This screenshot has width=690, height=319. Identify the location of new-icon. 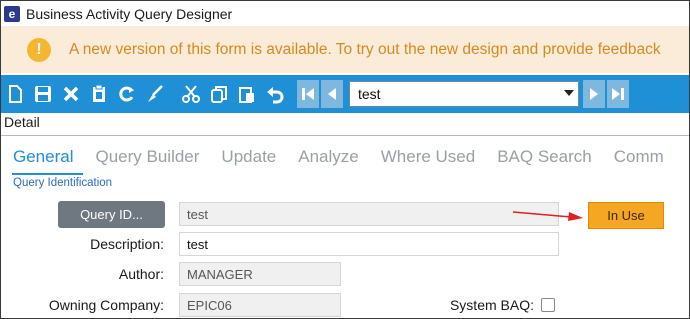
(15, 94).